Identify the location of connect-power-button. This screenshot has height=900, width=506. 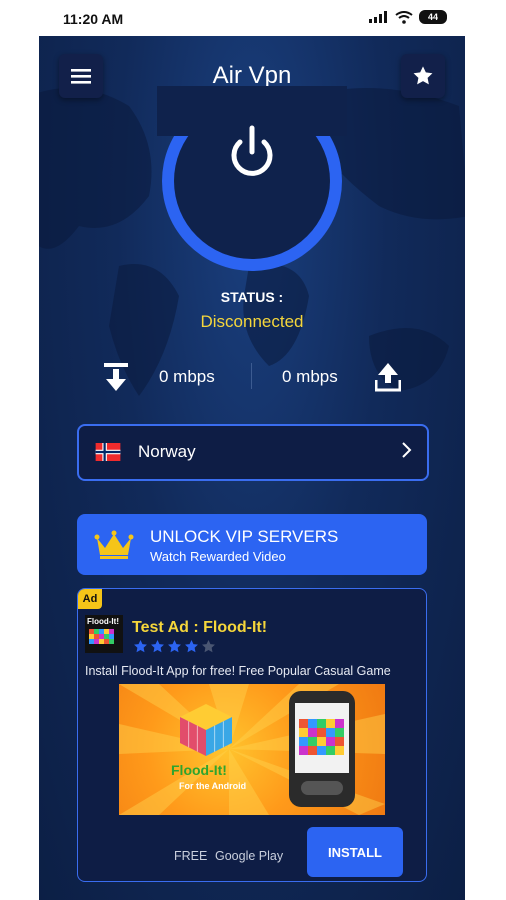
(252, 181).